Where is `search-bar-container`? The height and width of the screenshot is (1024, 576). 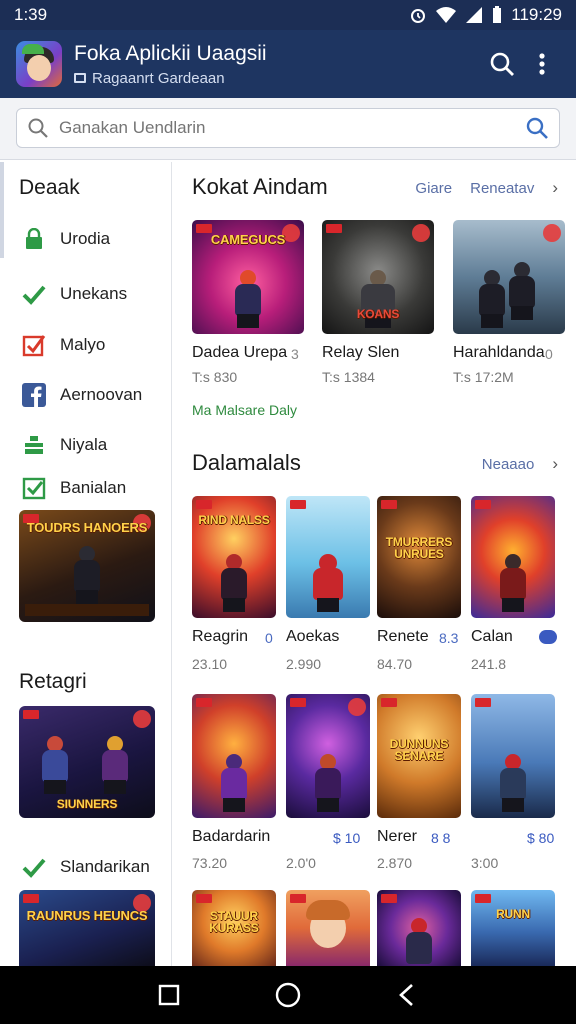 search-bar-container is located at coordinates (288, 129).